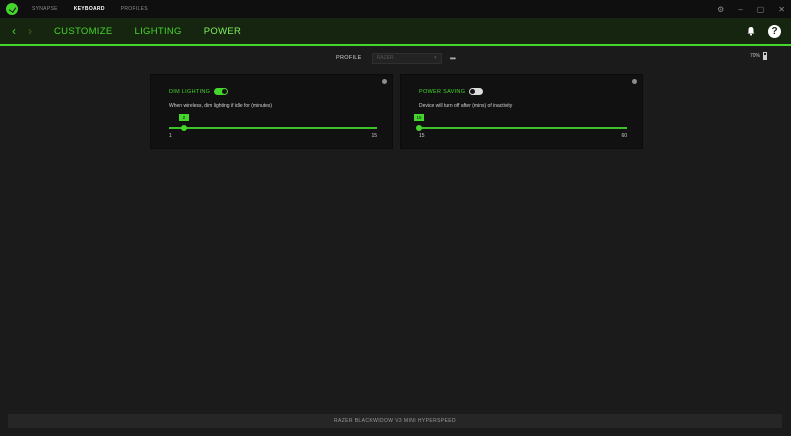 Image resolution: width=791 pixels, height=436 pixels. Describe the element at coordinates (83, 31) in the screenshot. I see `tab-customize: CUSTOMIZE` at that location.